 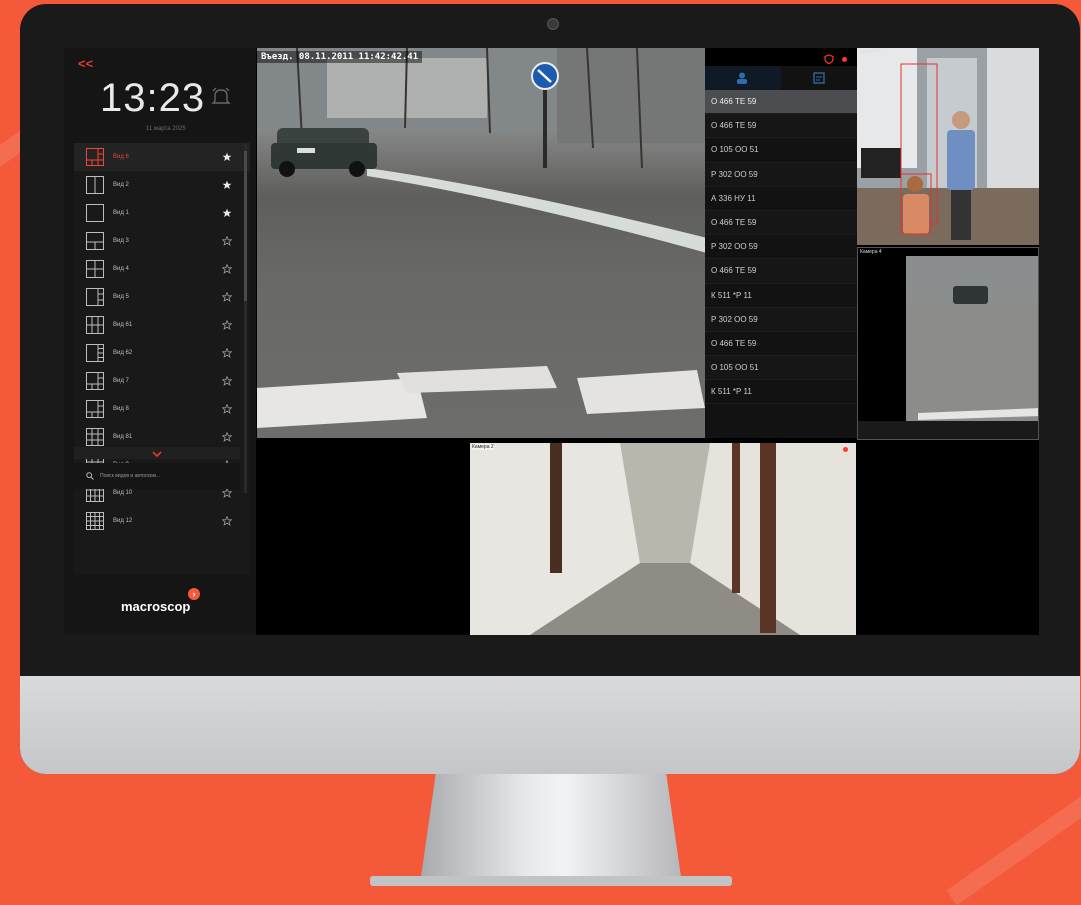 I want to click on tab-notes, so click(x=819, y=78).